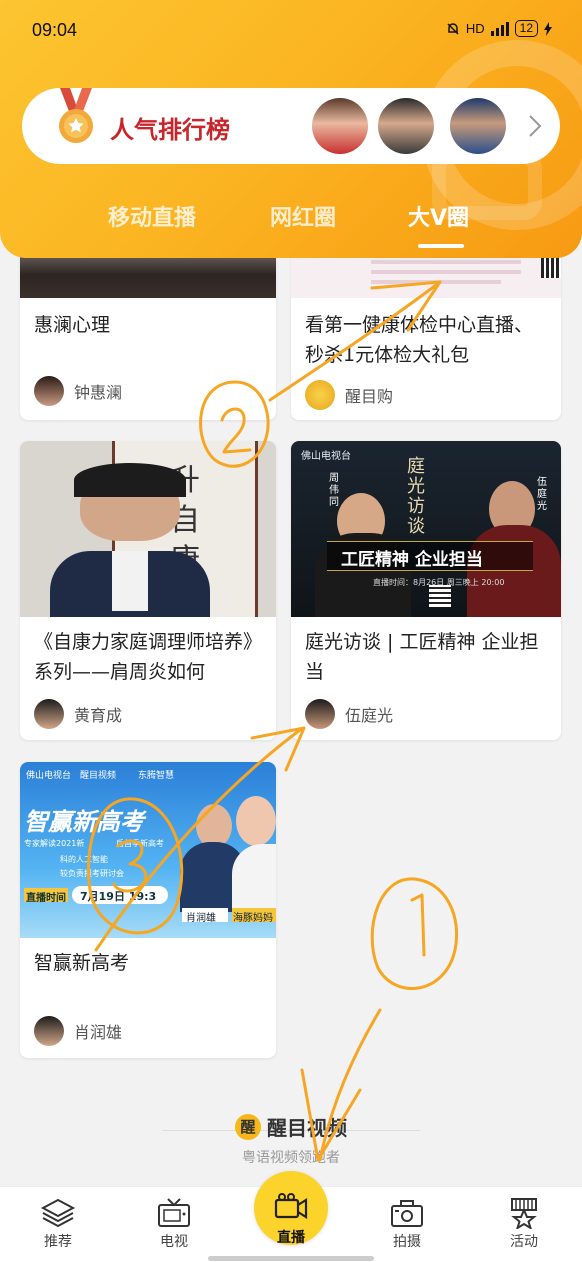 The image size is (582, 1262). Describe the element at coordinates (441, 246) in the screenshot. I see `tab-active-indicator` at that location.